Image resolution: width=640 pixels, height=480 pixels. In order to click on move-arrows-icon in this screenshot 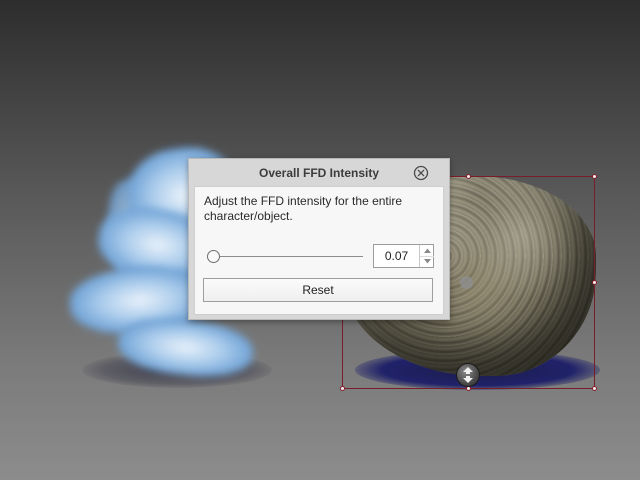, I will do `click(468, 375)`.